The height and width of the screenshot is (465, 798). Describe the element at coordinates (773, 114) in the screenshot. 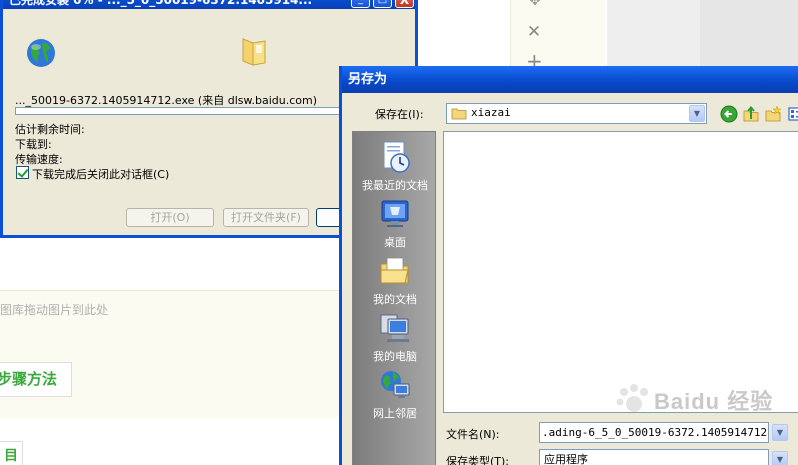

I see `new-folder-icon` at that location.